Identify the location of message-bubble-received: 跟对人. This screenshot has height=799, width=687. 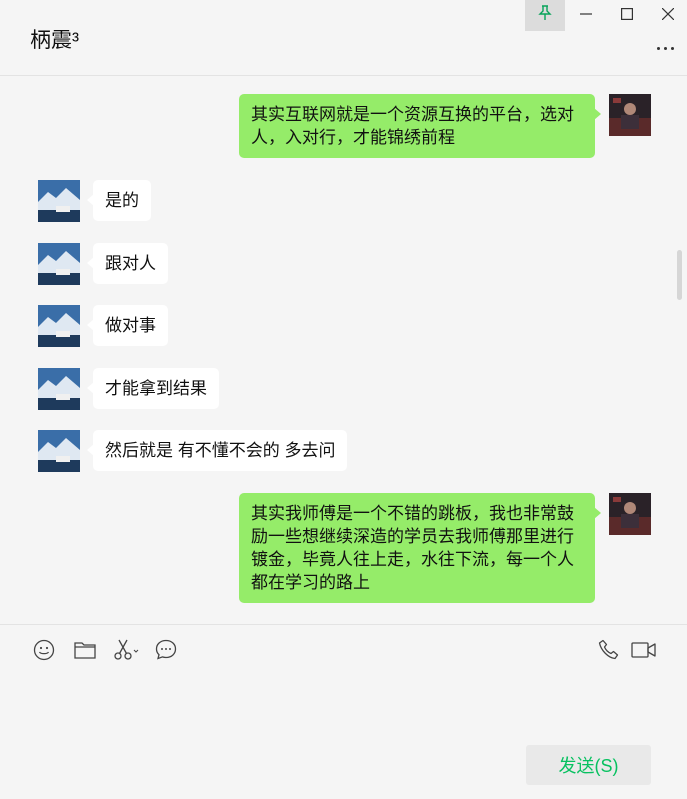
(127, 263).